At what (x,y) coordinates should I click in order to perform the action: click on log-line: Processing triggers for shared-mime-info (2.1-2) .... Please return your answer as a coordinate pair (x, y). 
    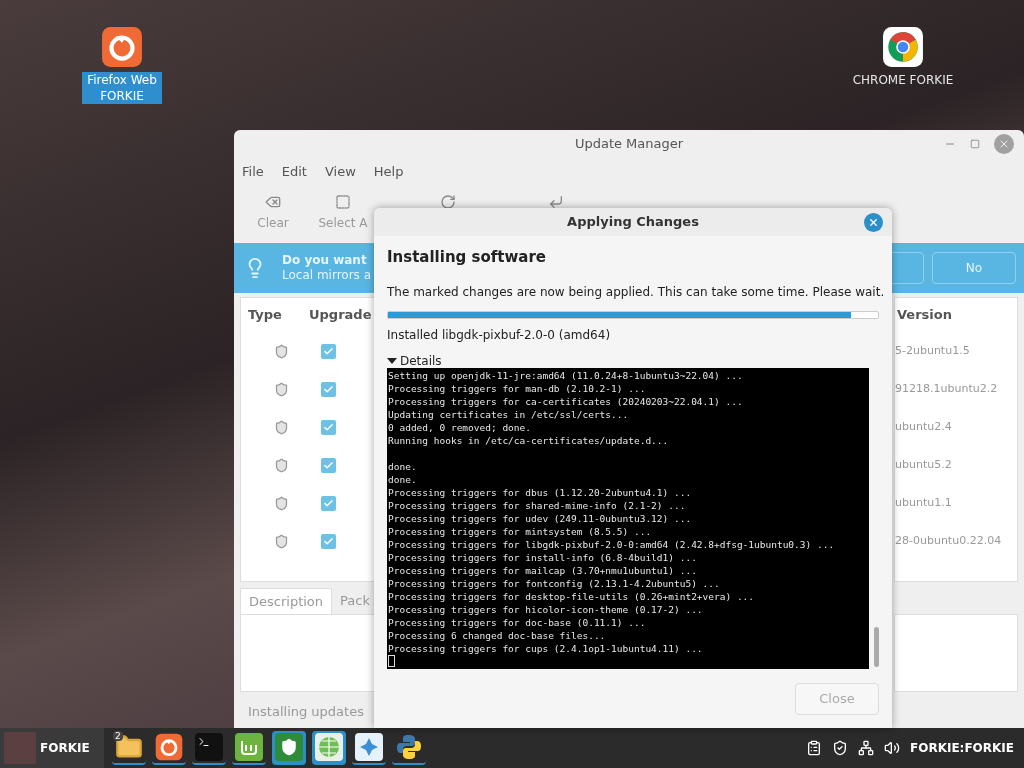
    Looking at the image, I should click on (537, 505).